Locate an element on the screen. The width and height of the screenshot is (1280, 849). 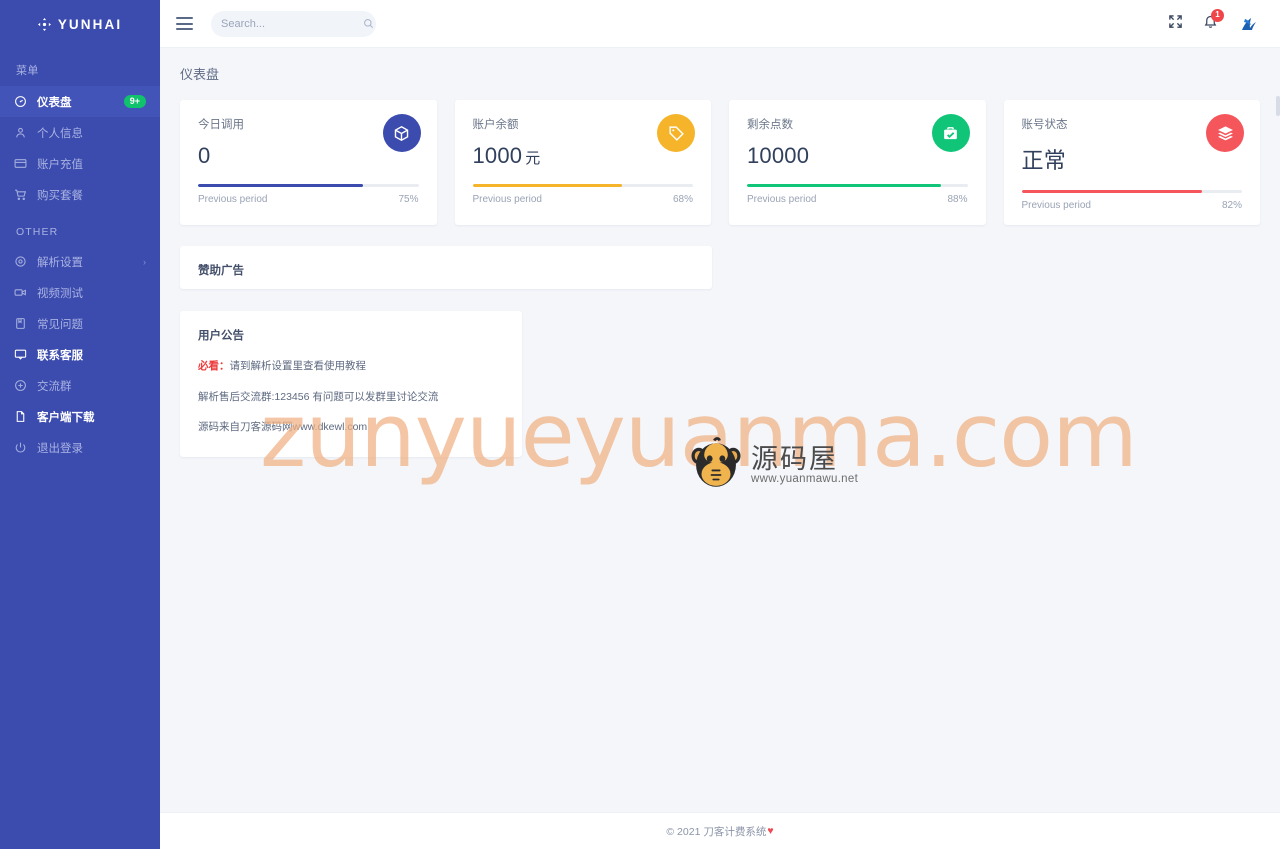
sidebar-item-profile: 个人信息 is located at coordinates (80, 132).